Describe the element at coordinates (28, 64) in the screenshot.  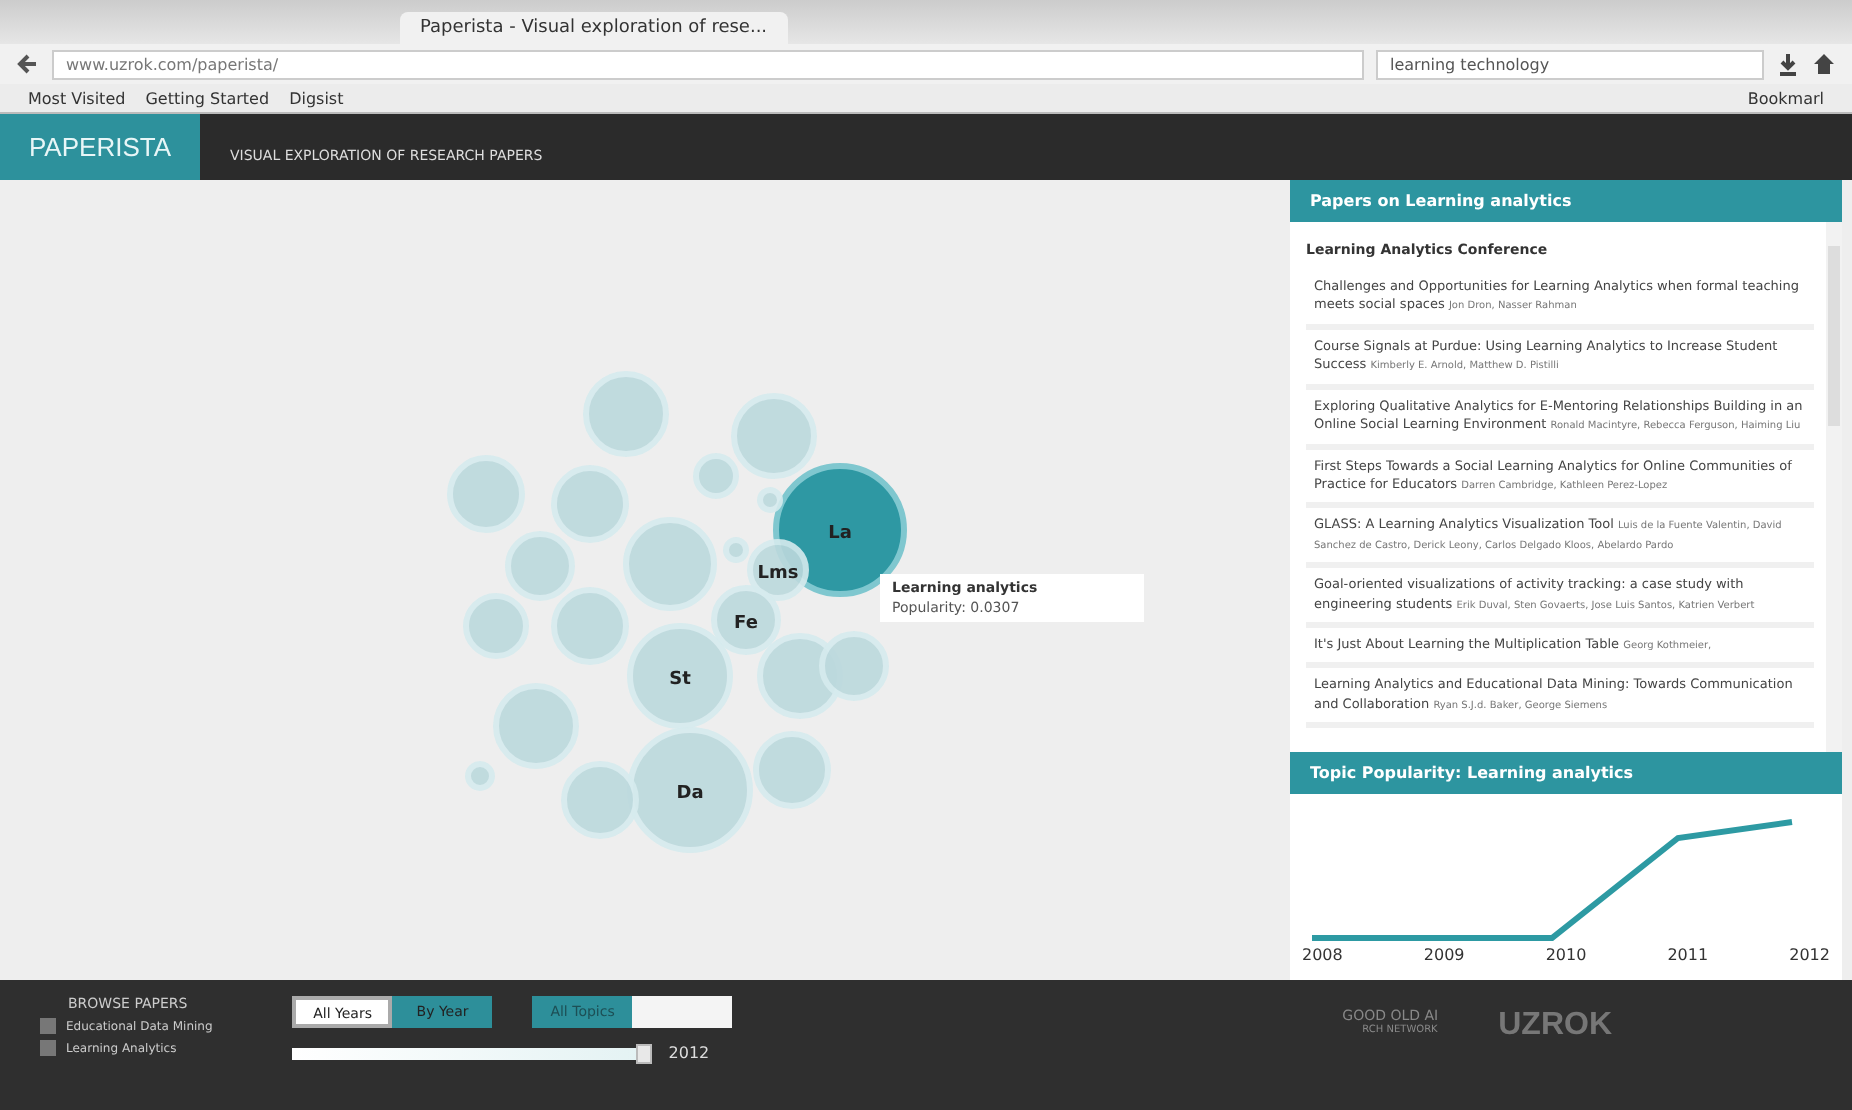
I see `back-arrow-icon` at that location.